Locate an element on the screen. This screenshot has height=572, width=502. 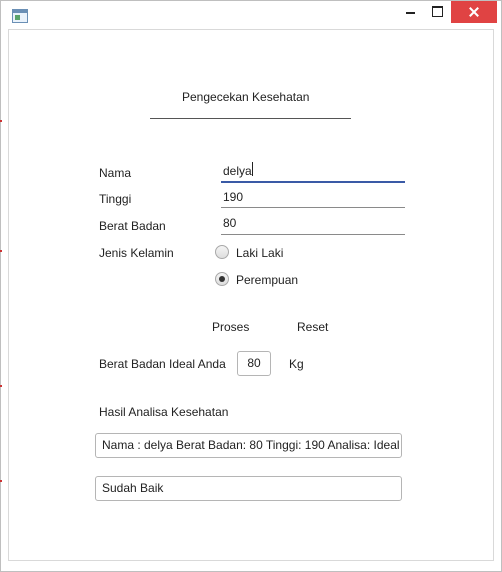
close-button is located at coordinates (474, 12).